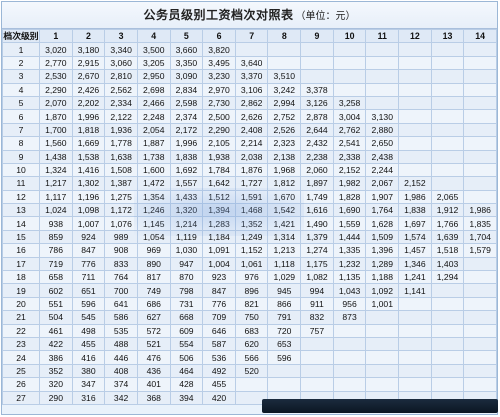 This screenshot has height=417, width=500. Describe the element at coordinates (382, 290) in the screenshot. I see `salary-cell: 1,092` at that location.